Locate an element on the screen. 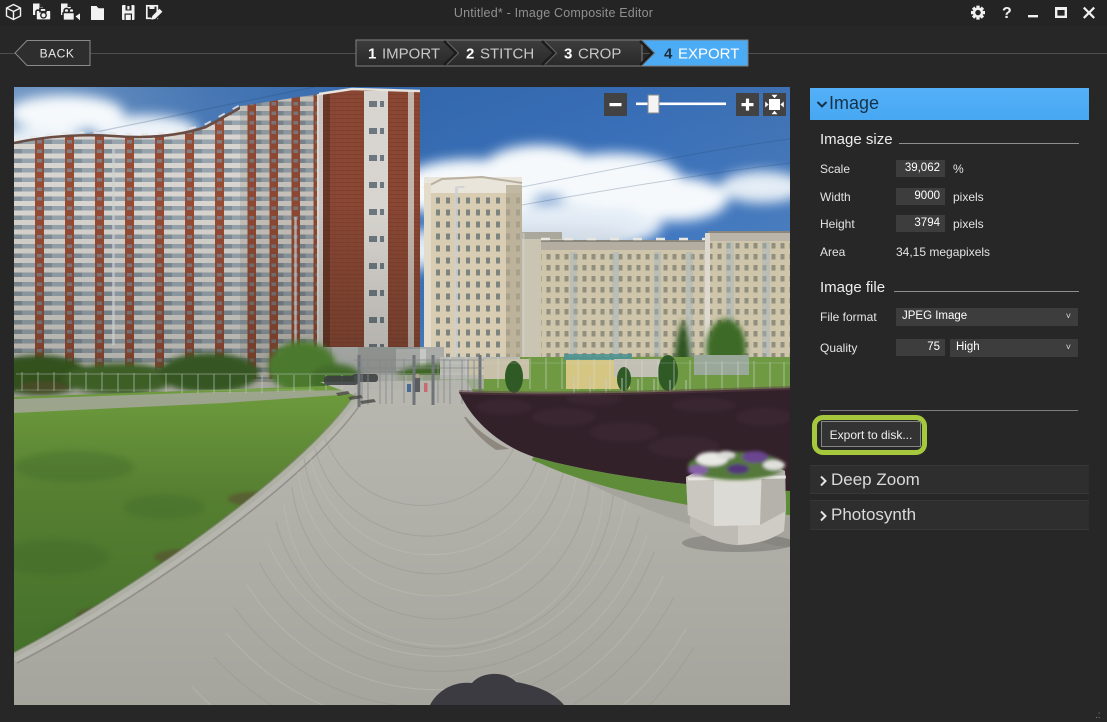 The width and height of the screenshot is (1107, 722). svg-text: 1 is located at coordinates (372, 54).